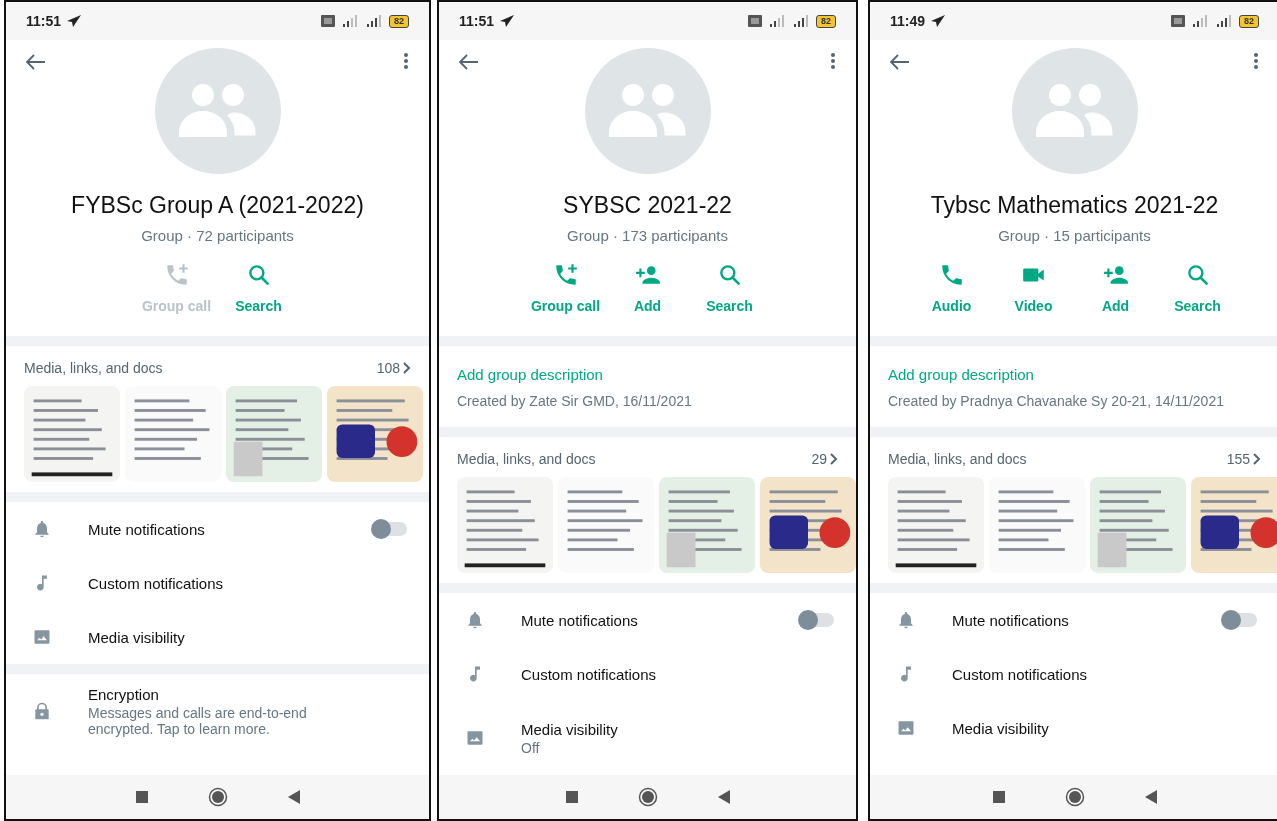 The width and height of the screenshot is (1277, 821). What do you see at coordinates (388, 368) in the screenshot?
I see `media-count: 108` at bounding box center [388, 368].